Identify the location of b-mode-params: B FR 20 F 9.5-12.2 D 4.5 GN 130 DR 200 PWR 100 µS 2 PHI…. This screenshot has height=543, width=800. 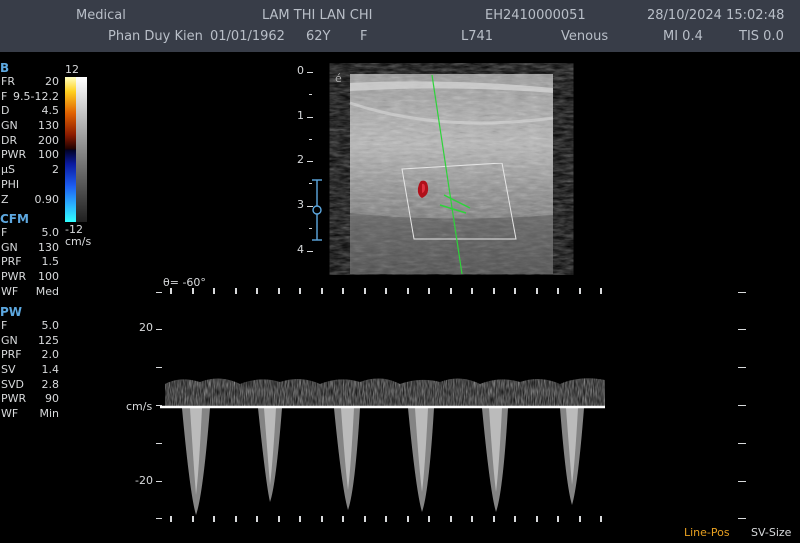
(31, 134).